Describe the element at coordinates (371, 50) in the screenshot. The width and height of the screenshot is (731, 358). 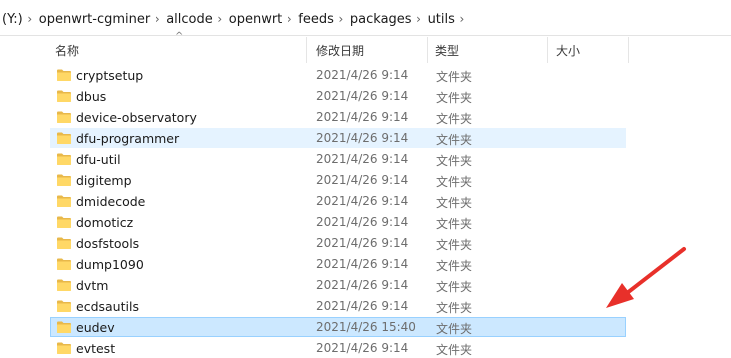
I see `column-header-date: 修改日期` at that location.